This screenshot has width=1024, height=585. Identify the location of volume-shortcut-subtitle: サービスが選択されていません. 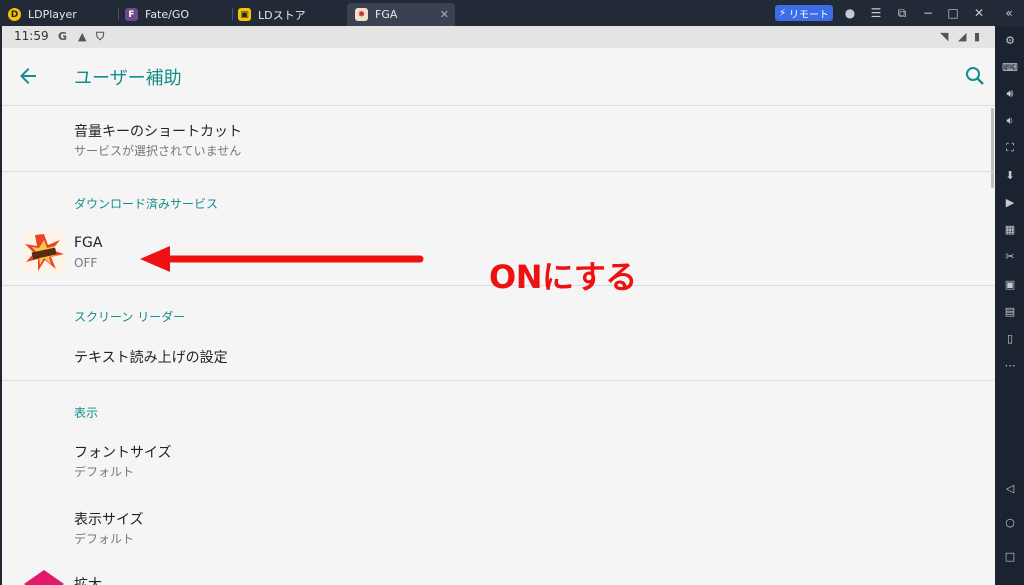
(158, 151).